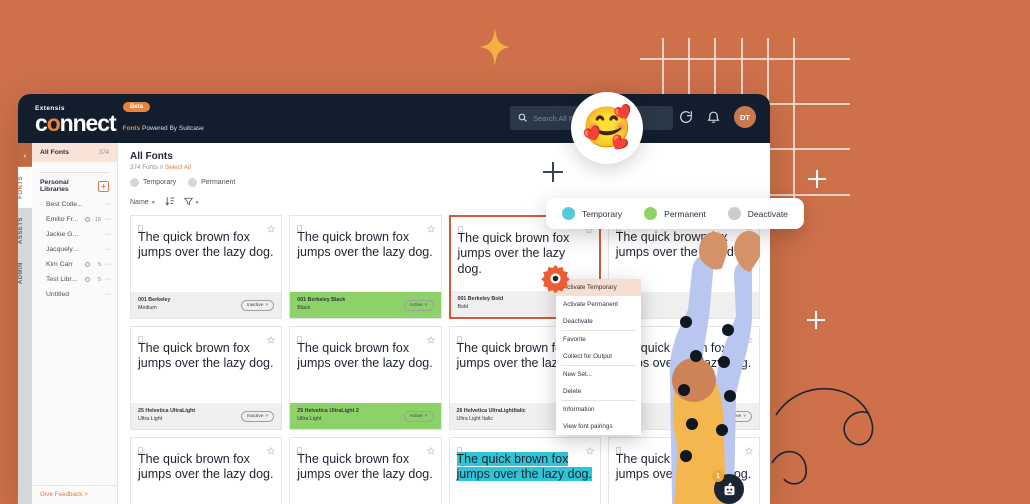 This screenshot has height=504, width=1030. I want to click on legend-item: Deactivate, so click(757, 213).